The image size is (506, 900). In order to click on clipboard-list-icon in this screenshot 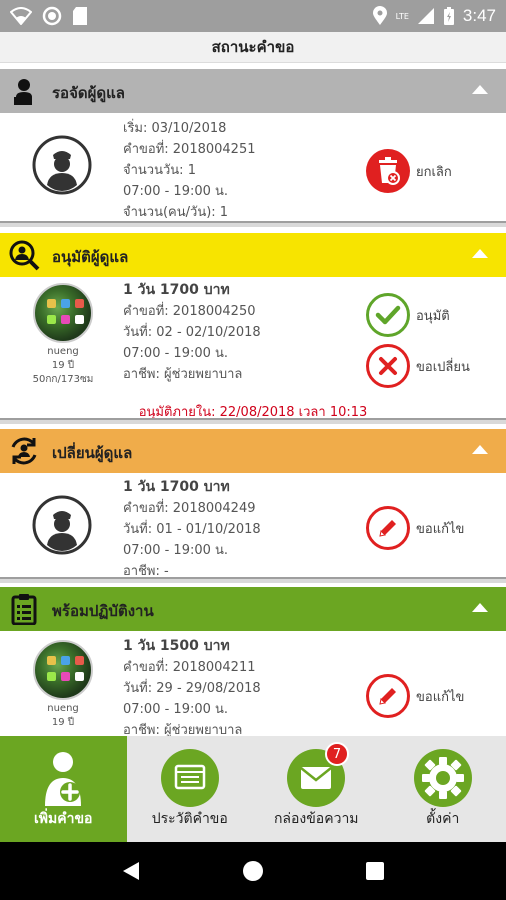, I will do `click(24, 609)`.